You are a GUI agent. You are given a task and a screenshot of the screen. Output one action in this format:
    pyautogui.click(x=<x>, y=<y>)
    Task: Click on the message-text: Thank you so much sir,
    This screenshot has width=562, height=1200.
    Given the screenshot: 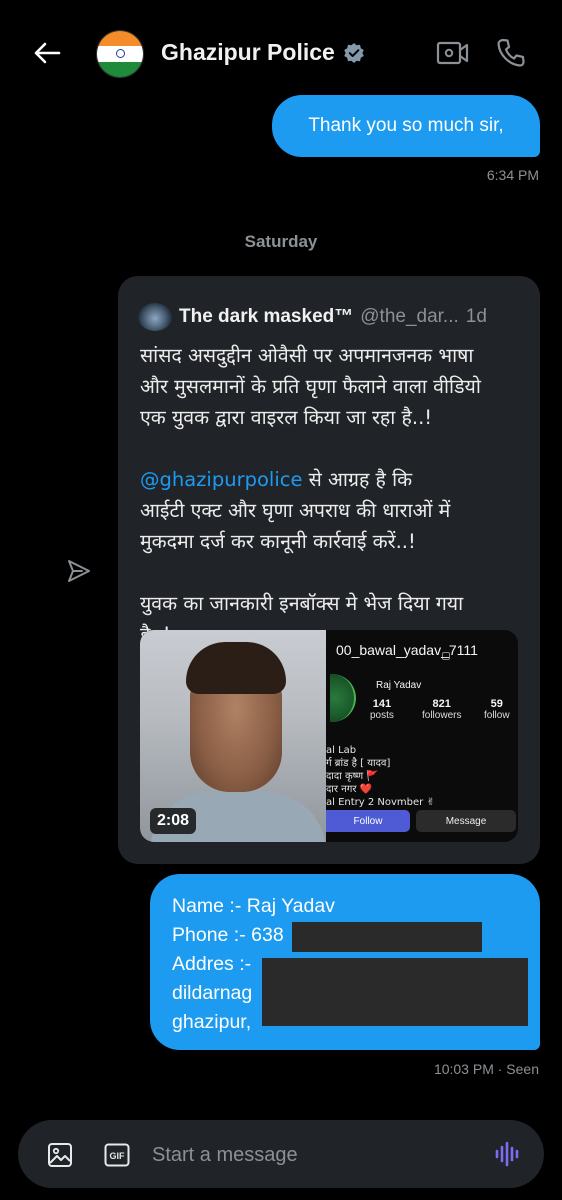 What is the action you would take?
    pyautogui.click(x=406, y=125)
    